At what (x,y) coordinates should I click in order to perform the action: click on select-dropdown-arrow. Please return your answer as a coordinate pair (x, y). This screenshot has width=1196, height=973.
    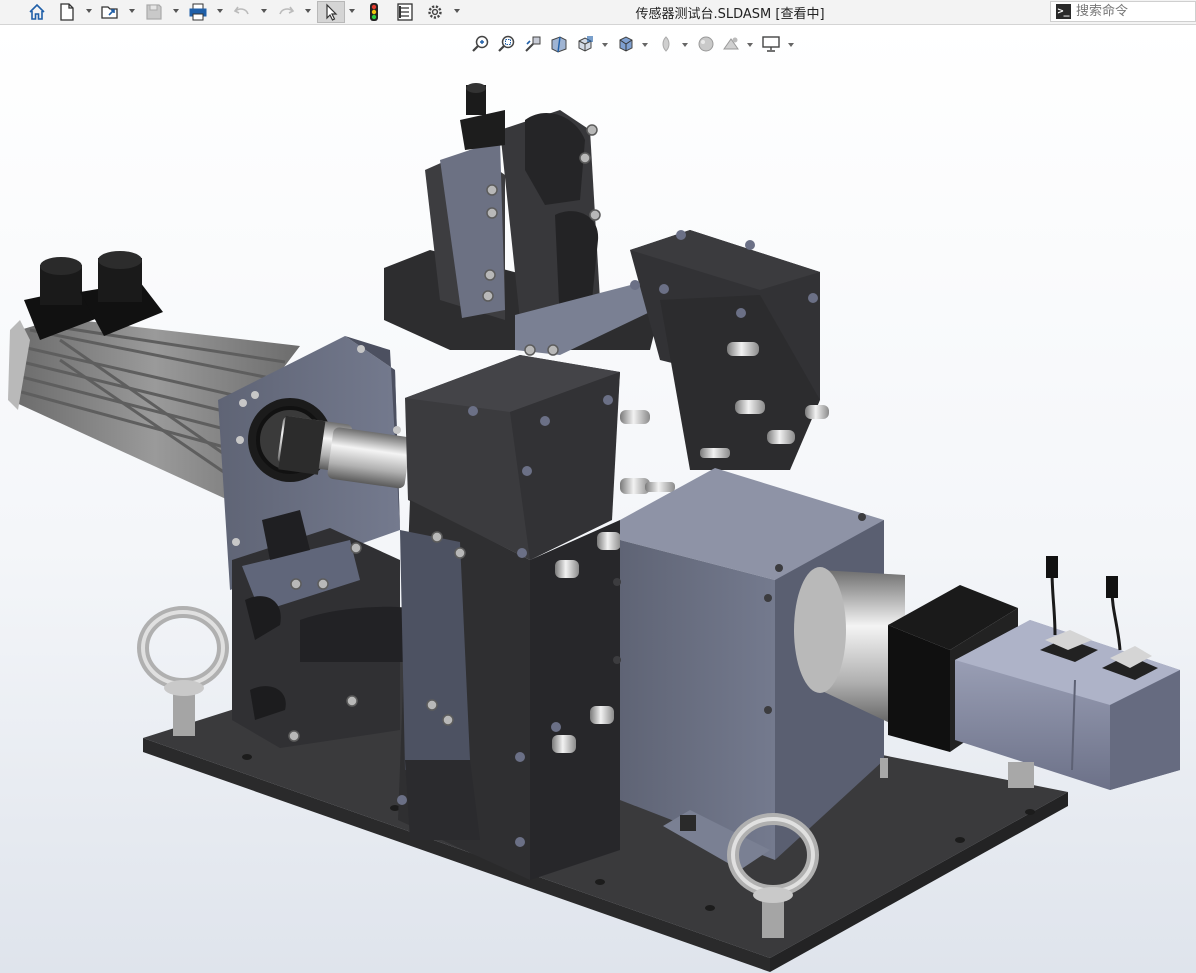
    Looking at the image, I should click on (352, 11).